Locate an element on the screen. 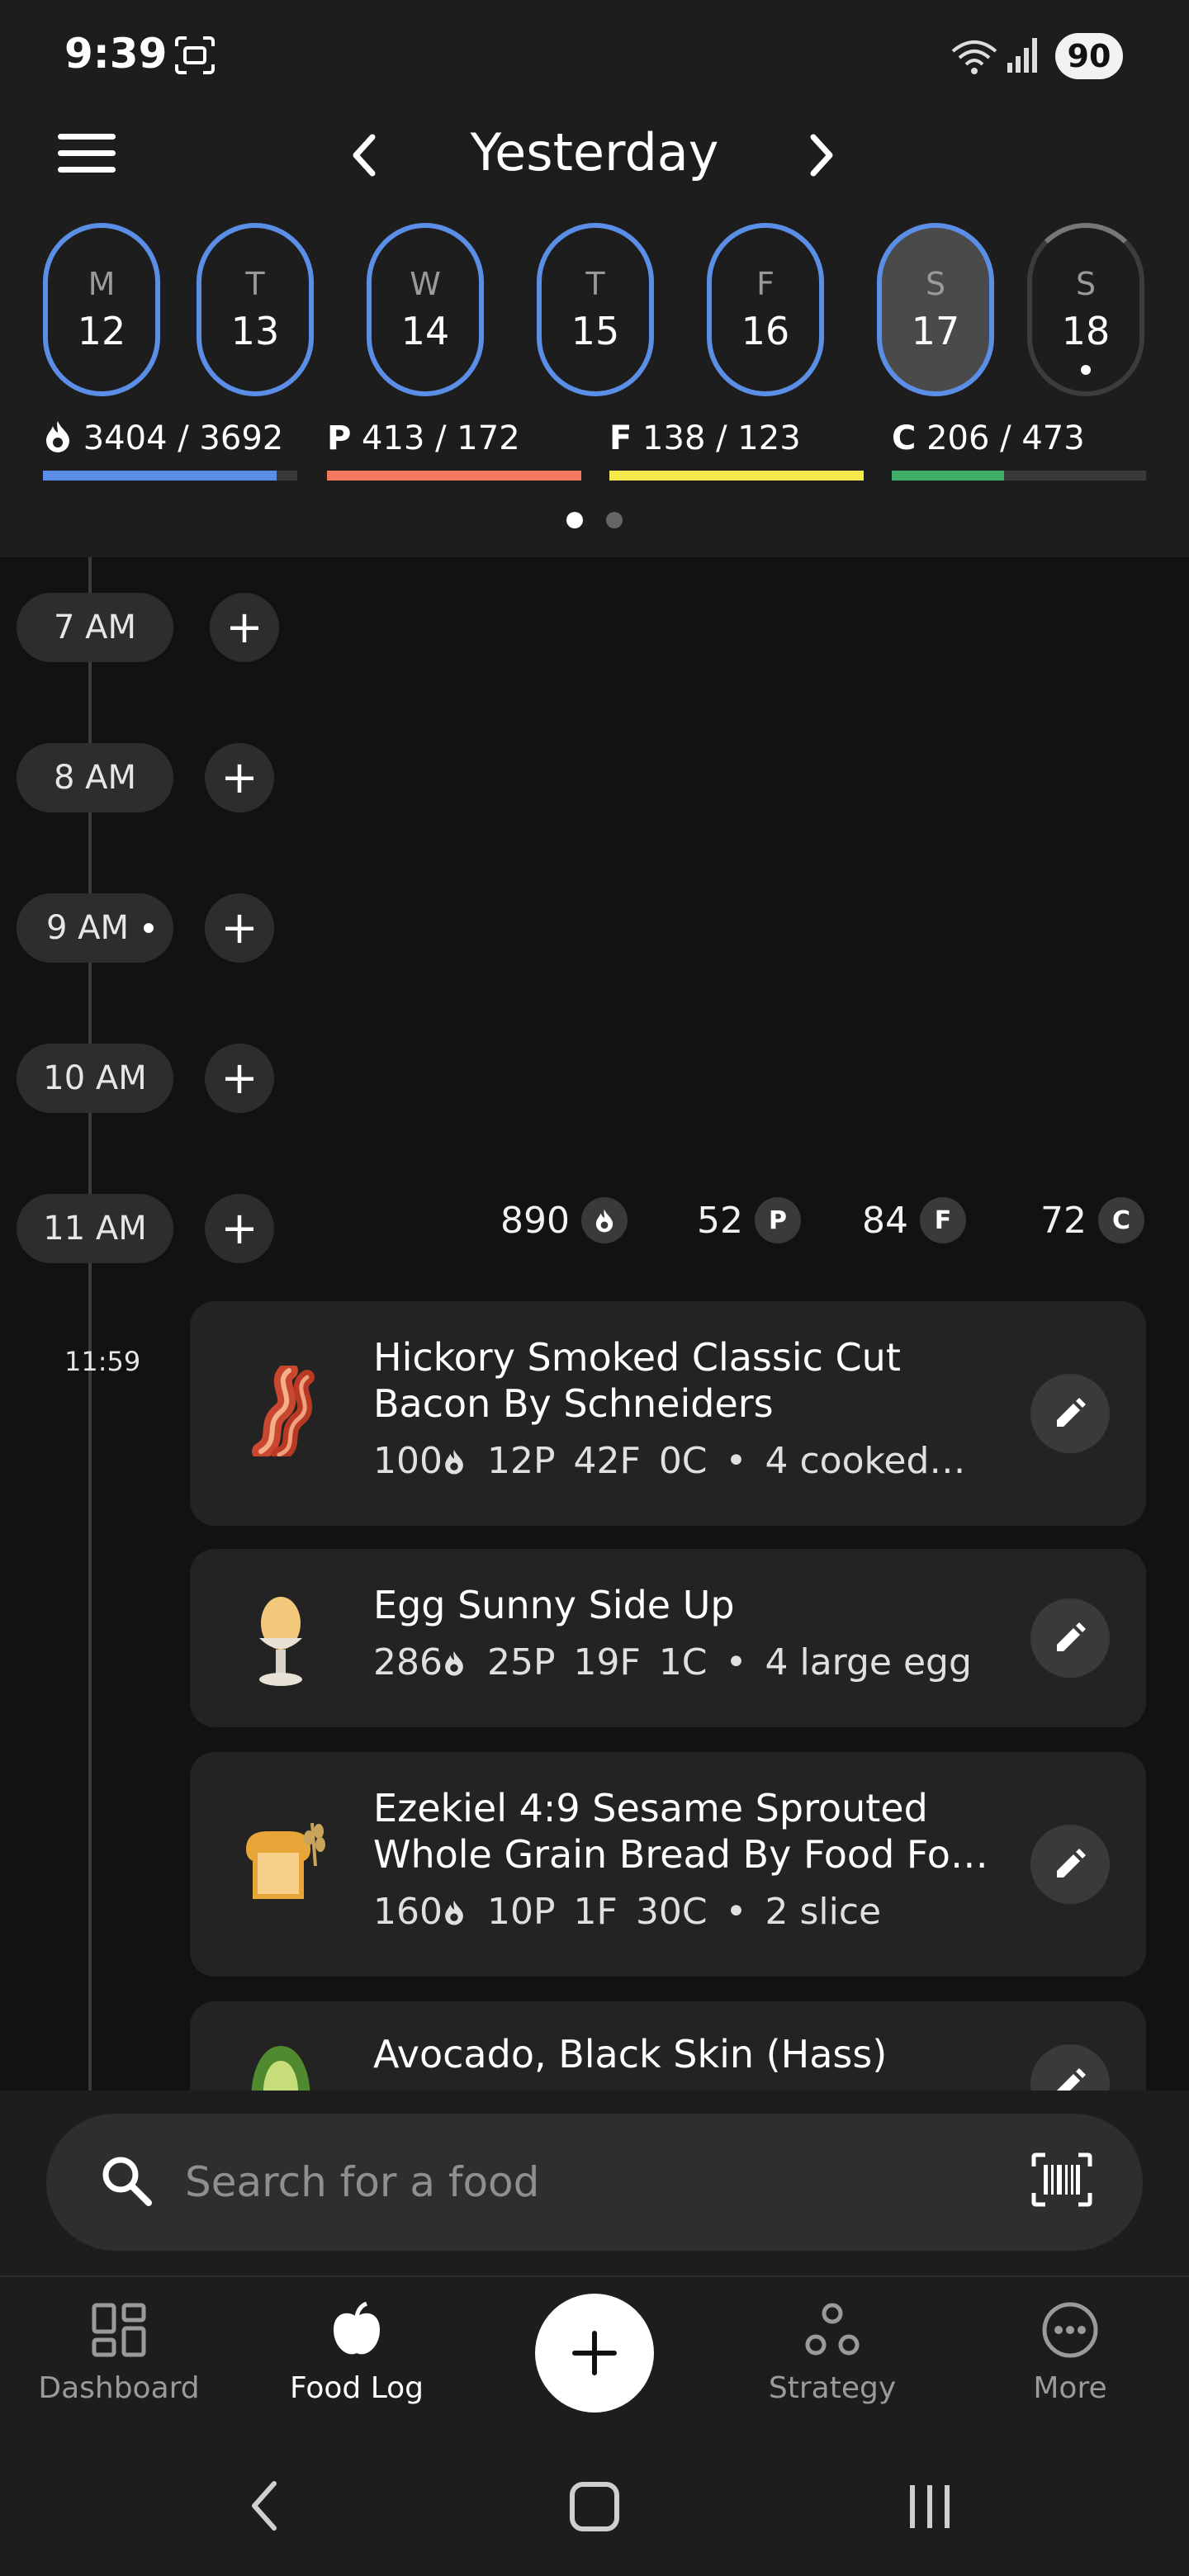 The height and width of the screenshot is (2576, 1189). food-macros: 160 10P 1F 30C • 2 slice is located at coordinates (627, 1912).